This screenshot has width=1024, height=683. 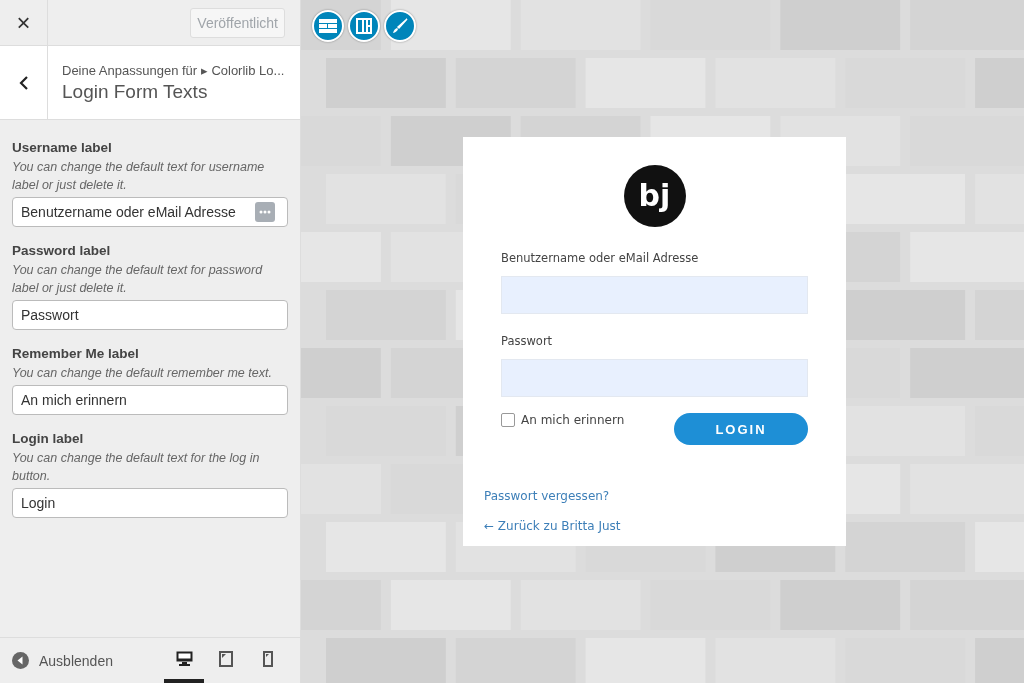 What do you see at coordinates (76, 353) in the screenshot?
I see `control-label: Remember Me label` at bounding box center [76, 353].